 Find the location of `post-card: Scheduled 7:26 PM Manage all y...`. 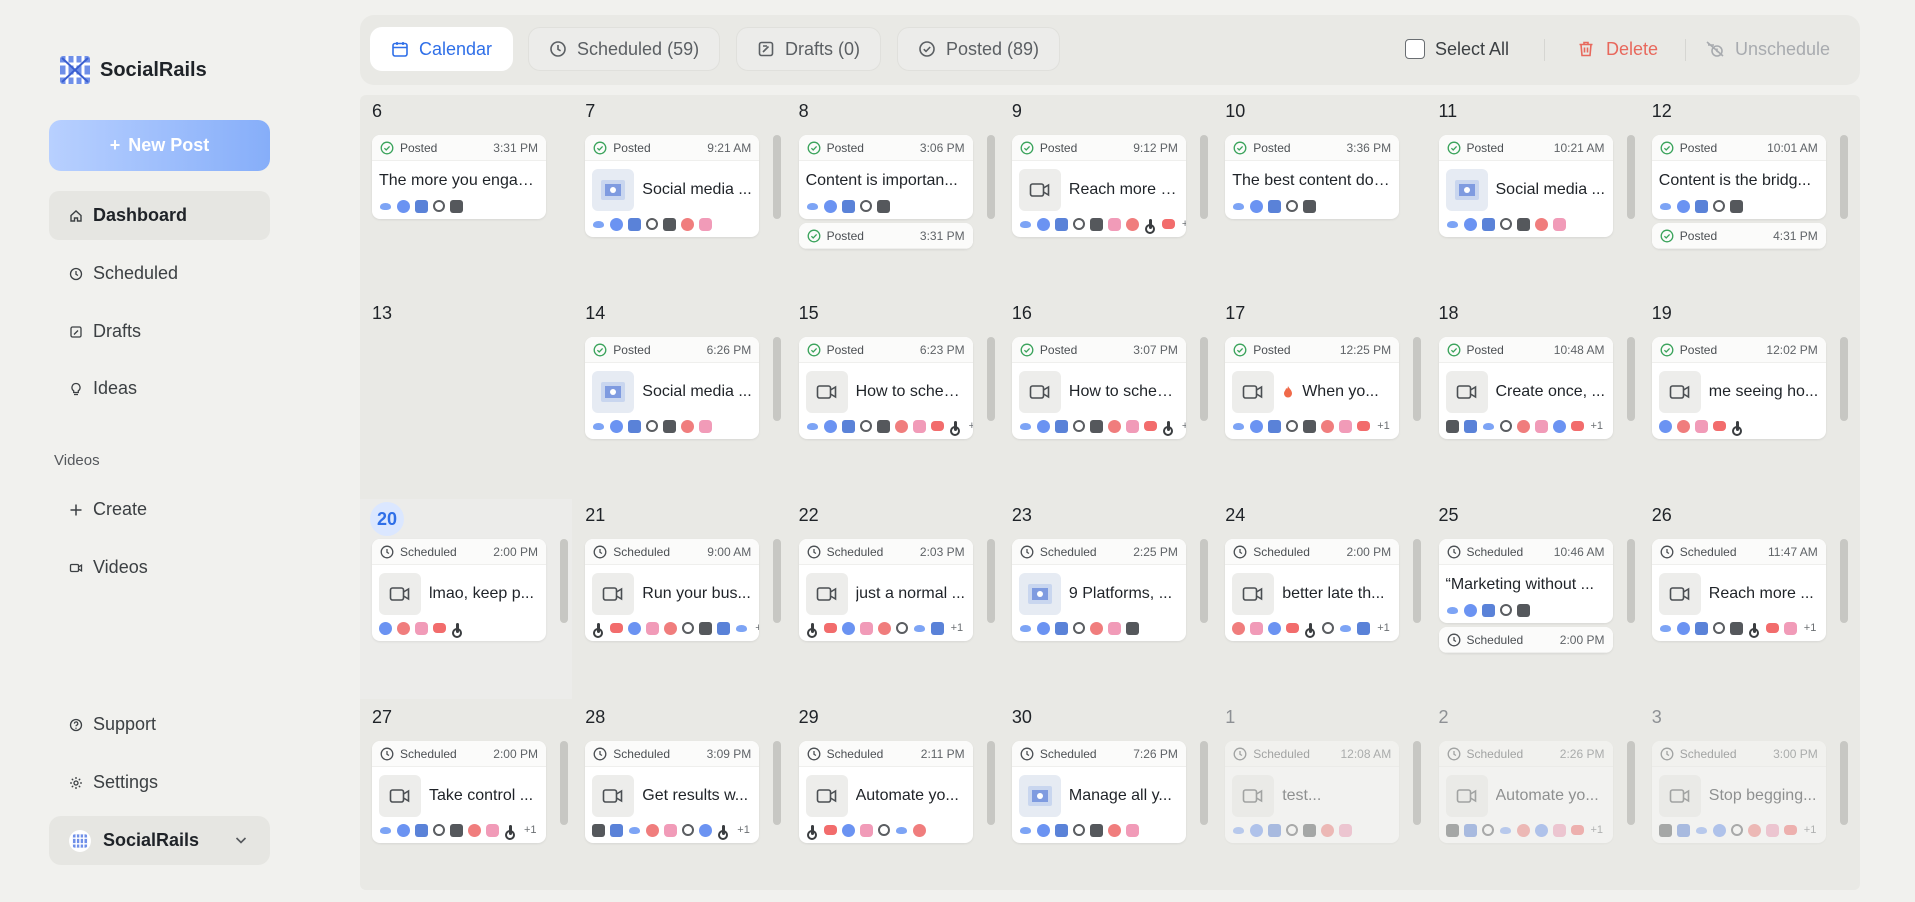

post-card: Scheduled 7:26 PM Manage all y... is located at coordinates (1098, 792).